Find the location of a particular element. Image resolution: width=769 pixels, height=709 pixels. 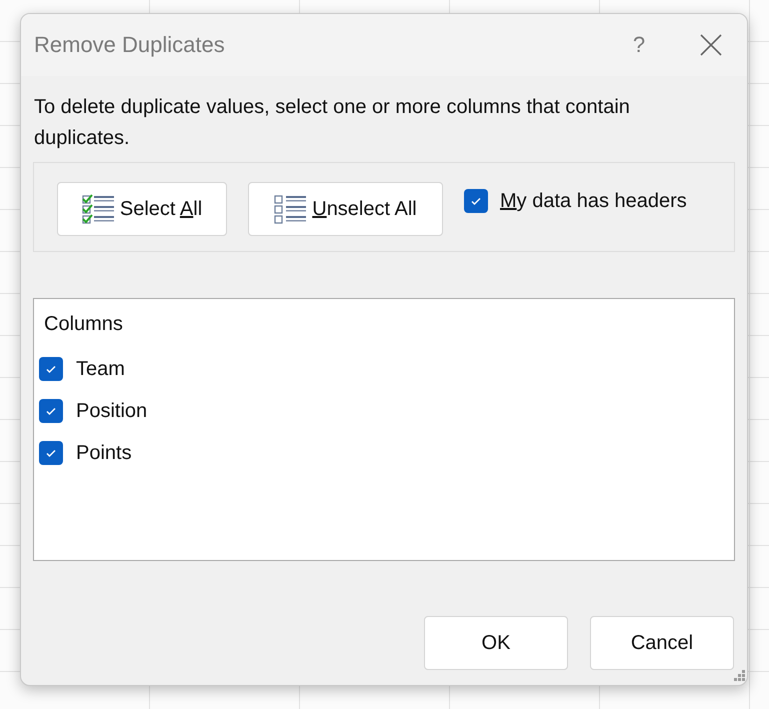

description-text: To delete duplicate values, select one or more columns that contain duplicates. is located at coordinates (332, 123).